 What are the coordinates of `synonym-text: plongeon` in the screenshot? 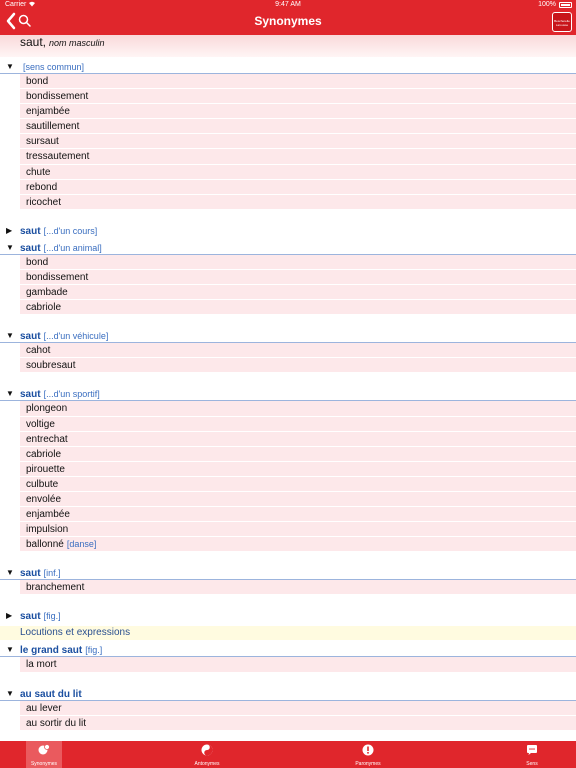 It's located at (47, 409).